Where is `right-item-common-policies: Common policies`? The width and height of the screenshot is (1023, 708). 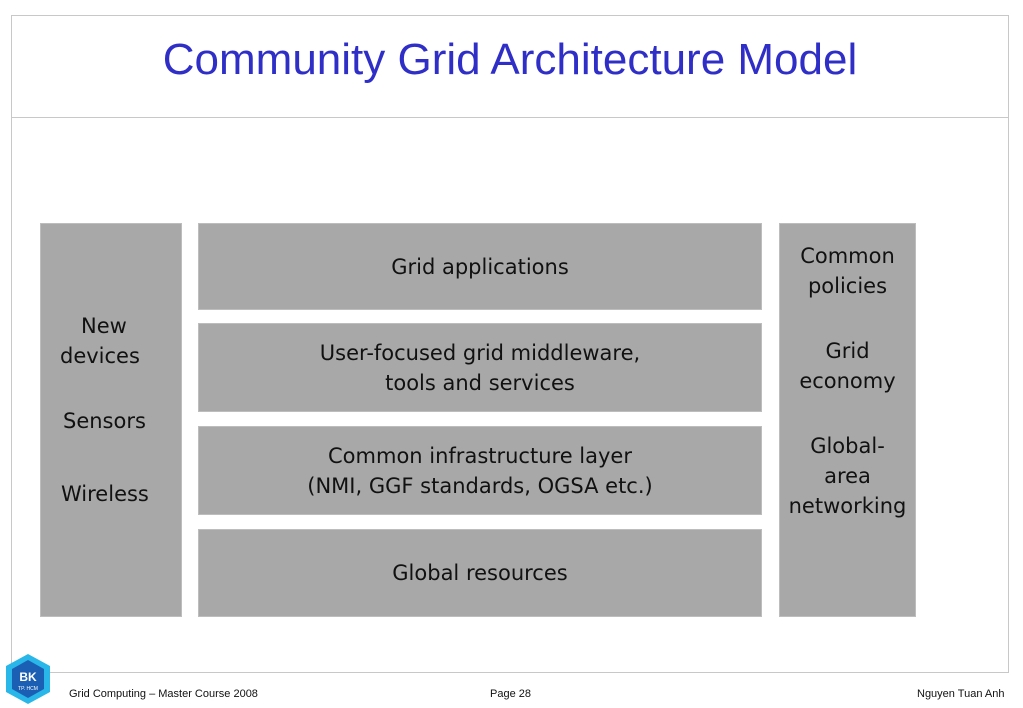
right-item-common-policies: Common policies is located at coordinates (847, 271).